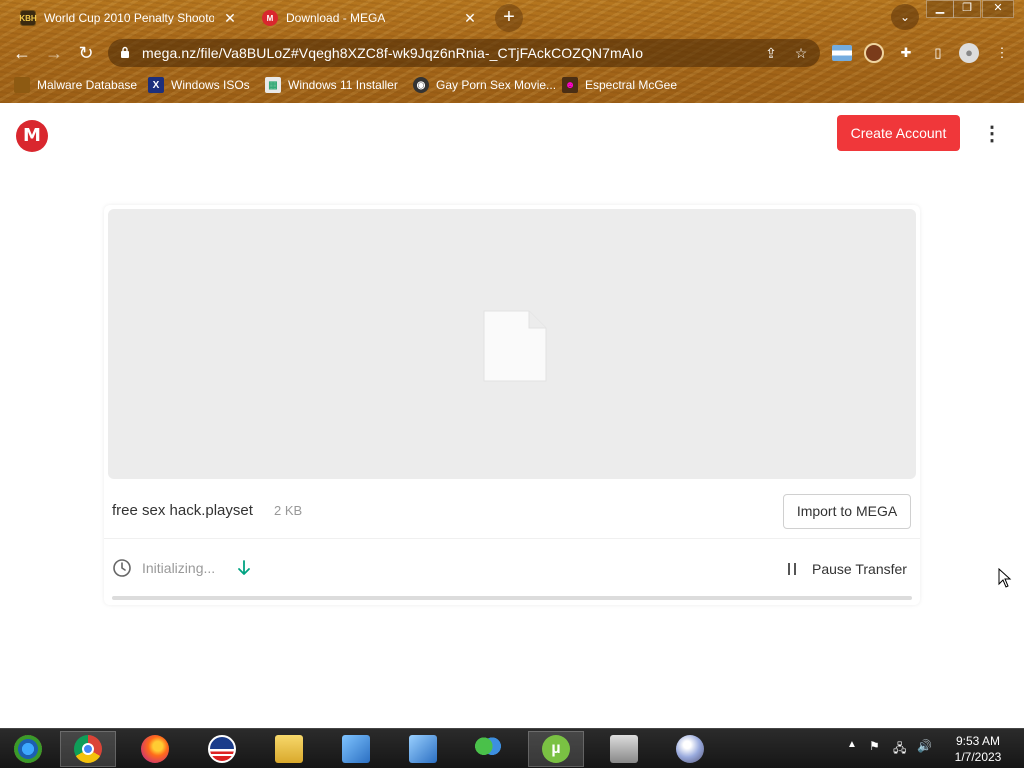 The image size is (1024, 768). What do you see at coordinates (978, 741) in the screenshot?
I see `clock-time: 9:53 AM` at bounding box center [978, 741].